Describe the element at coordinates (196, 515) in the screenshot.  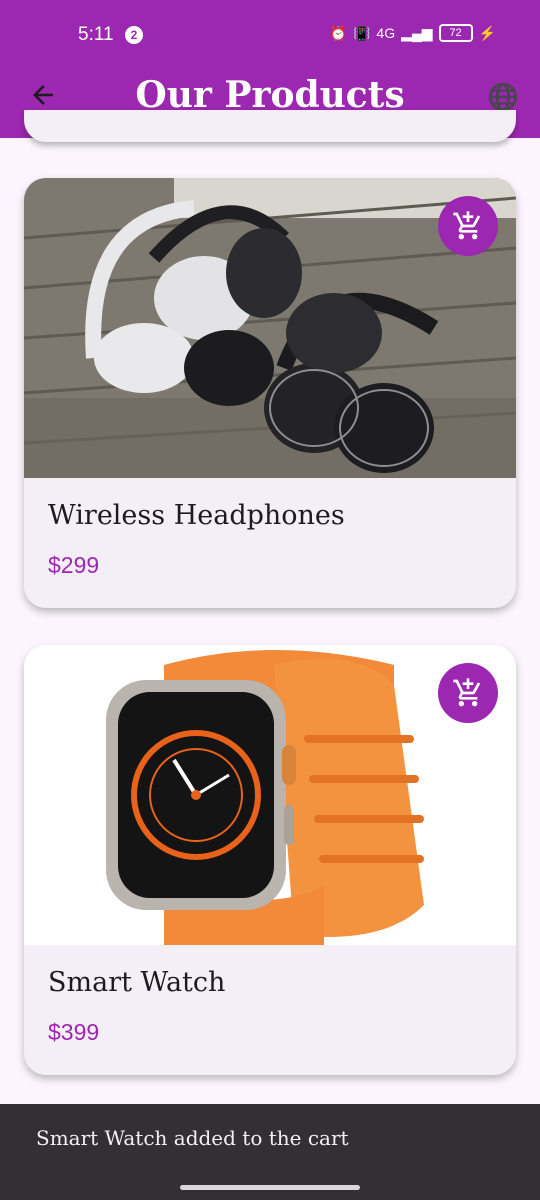
I see `product-name: Wireless Headphones` at that location.